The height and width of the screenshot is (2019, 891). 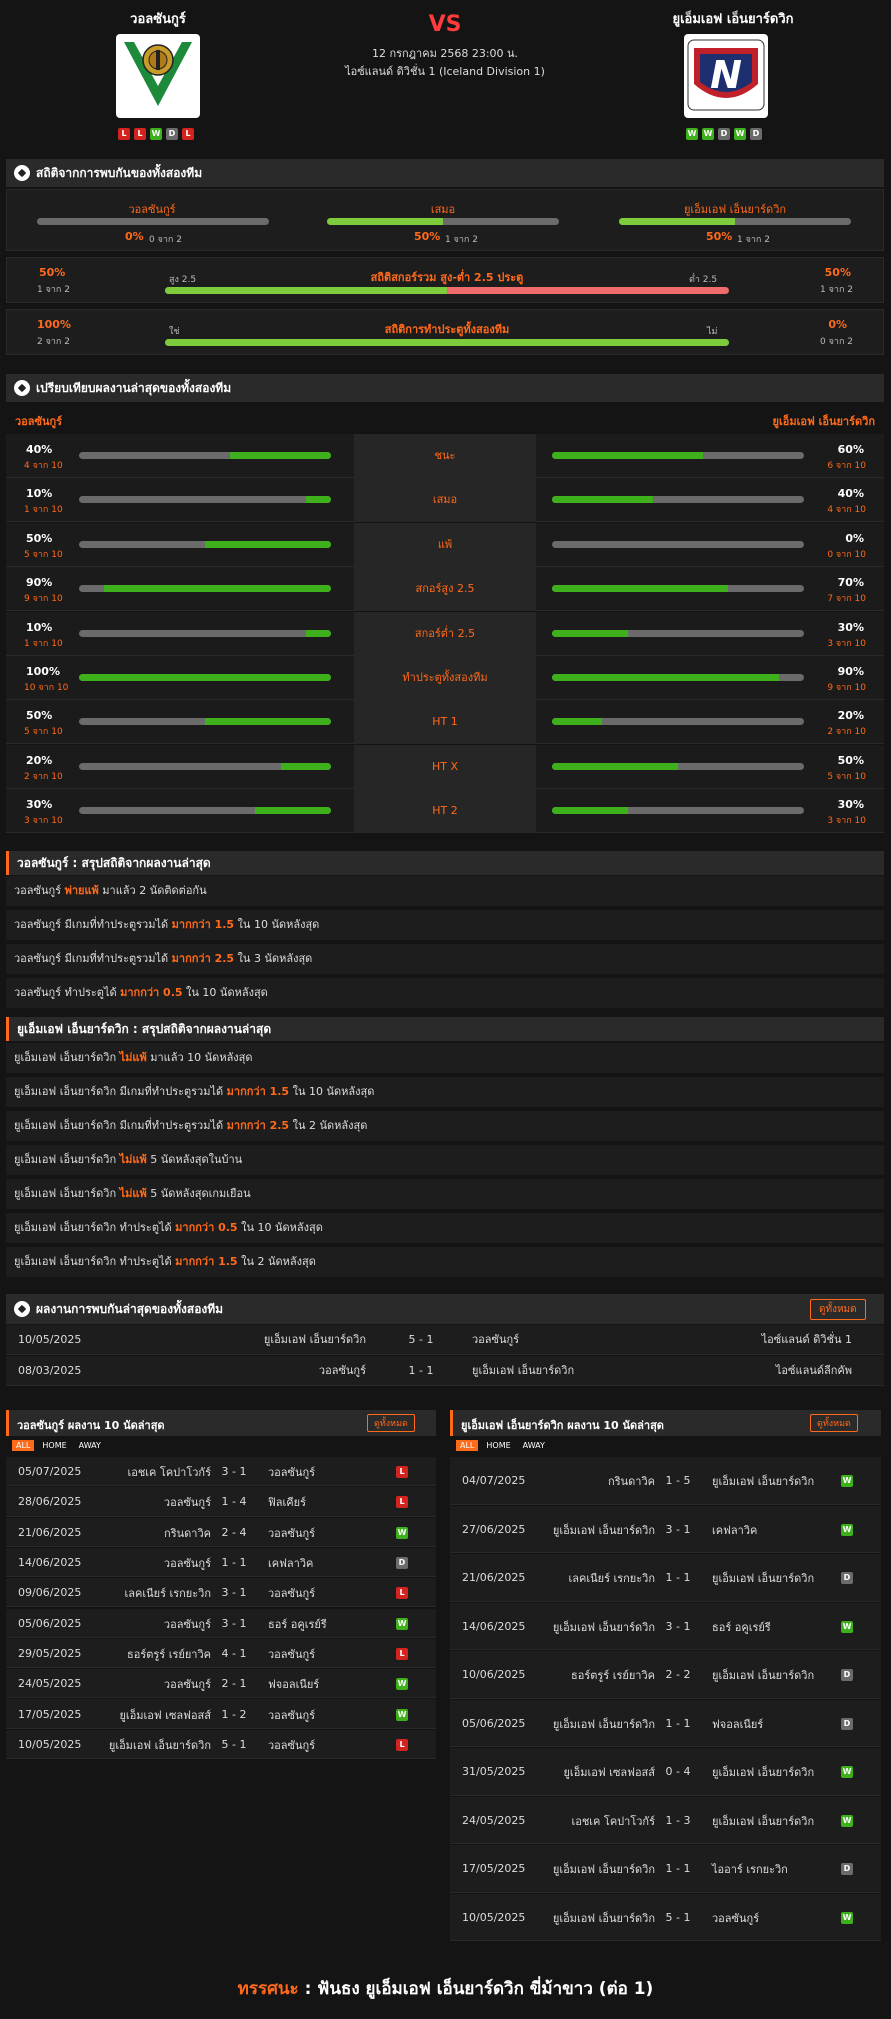 I want to click on match-date: 28/06/2025, so click(x=50, y=1502).